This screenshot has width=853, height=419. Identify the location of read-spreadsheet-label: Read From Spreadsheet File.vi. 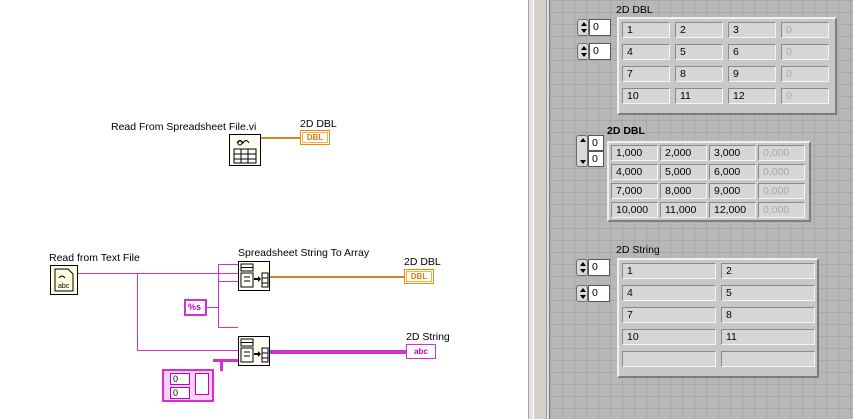
(184, 127).